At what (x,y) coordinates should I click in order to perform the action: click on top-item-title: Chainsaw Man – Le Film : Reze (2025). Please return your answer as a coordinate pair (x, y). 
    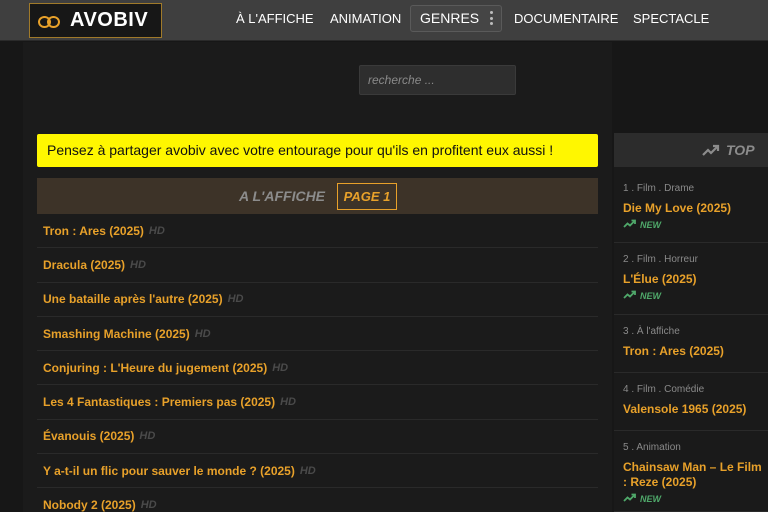
    Looking at the image, I should click on (695, 475).